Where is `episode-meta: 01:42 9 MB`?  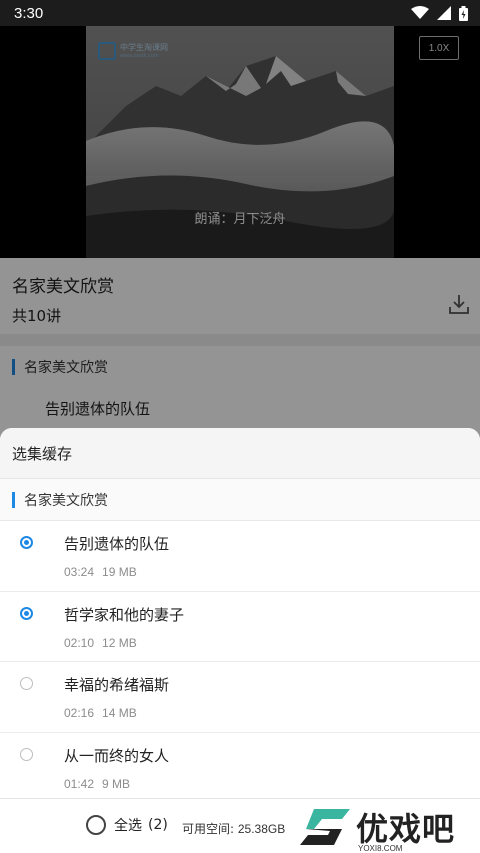
episode-meta: 01:42 9 MB is located at coordinates (97, 784).